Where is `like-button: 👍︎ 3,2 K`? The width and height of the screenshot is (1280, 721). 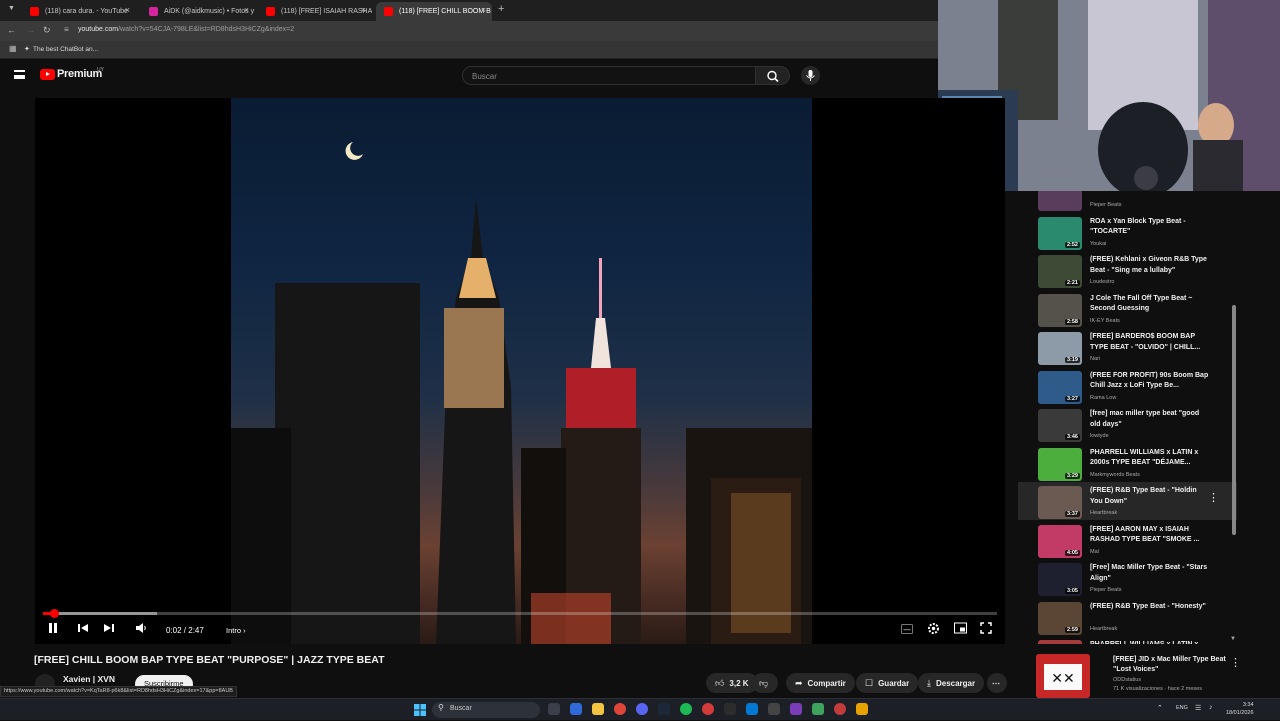 like-button: 👍︎ 3,2 K is located at coordinates (732, 683).